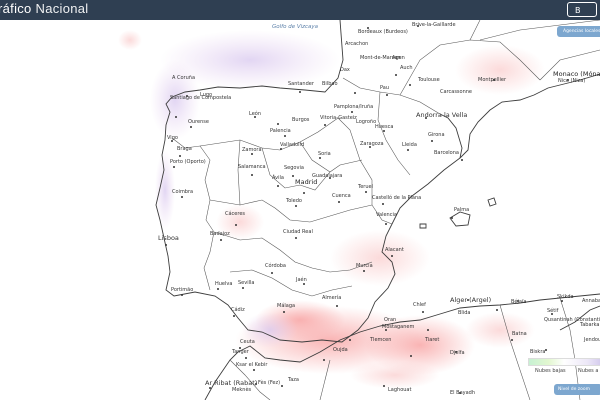 Image resolution: width=600 pixels, height=400 pixels. Describe the element at coordinates (301, 120) in the screenshot. I see `map-label-burgos: Burgos` at that location.